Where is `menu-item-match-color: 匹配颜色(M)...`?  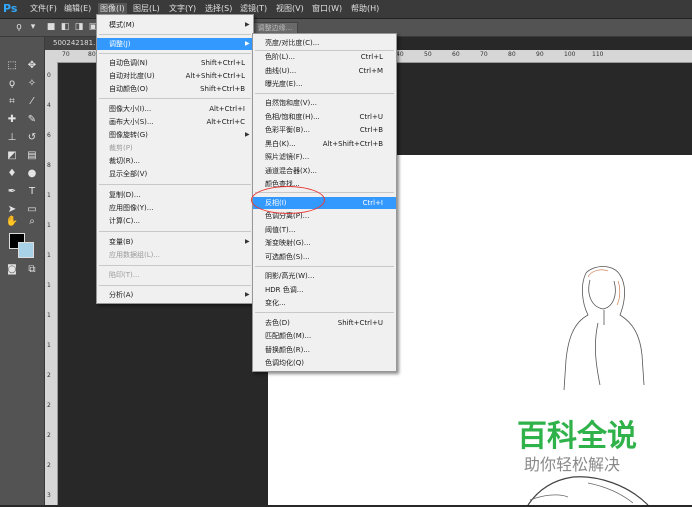 menu-item-match-color: 匹配颜色(M)... is located at coordinates (324, 336).